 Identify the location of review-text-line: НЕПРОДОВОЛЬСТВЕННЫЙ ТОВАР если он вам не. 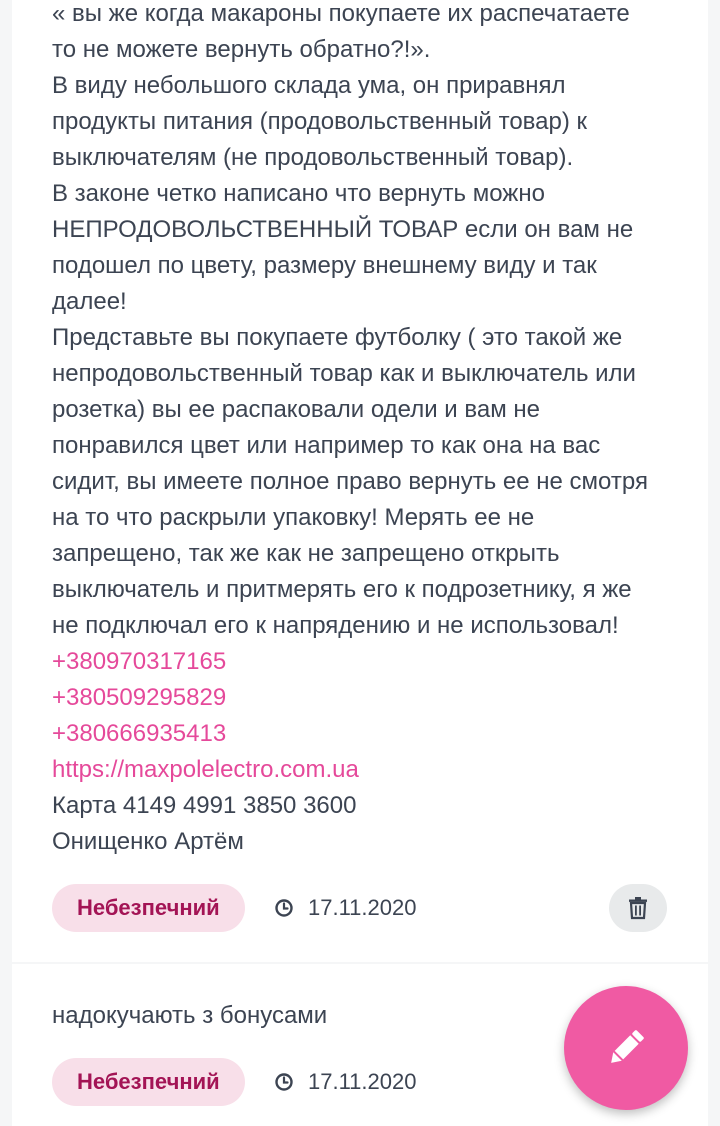
(343, 229).